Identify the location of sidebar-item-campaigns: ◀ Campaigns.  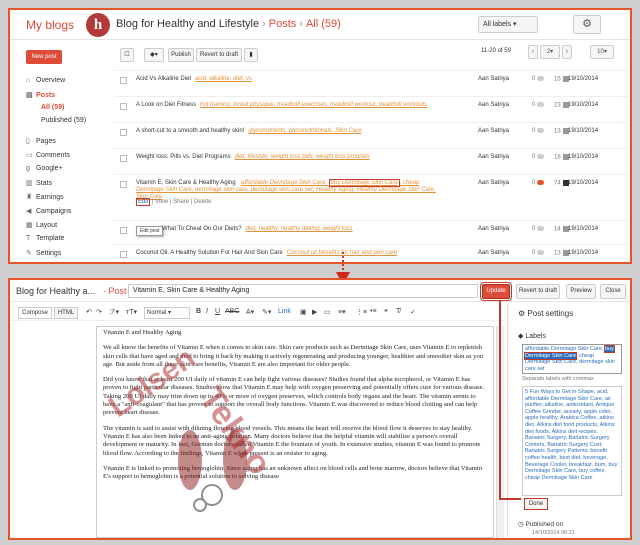
(48, 211).